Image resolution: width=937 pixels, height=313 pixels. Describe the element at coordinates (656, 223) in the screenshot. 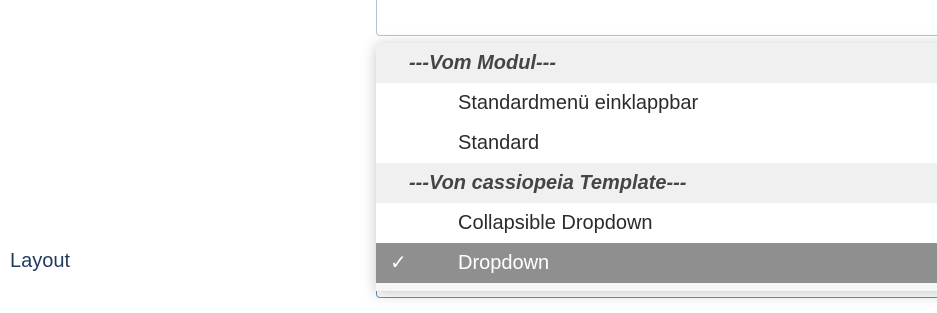

I see `option-collapsible-dropdown: Collapsible Dropdown` at that location.